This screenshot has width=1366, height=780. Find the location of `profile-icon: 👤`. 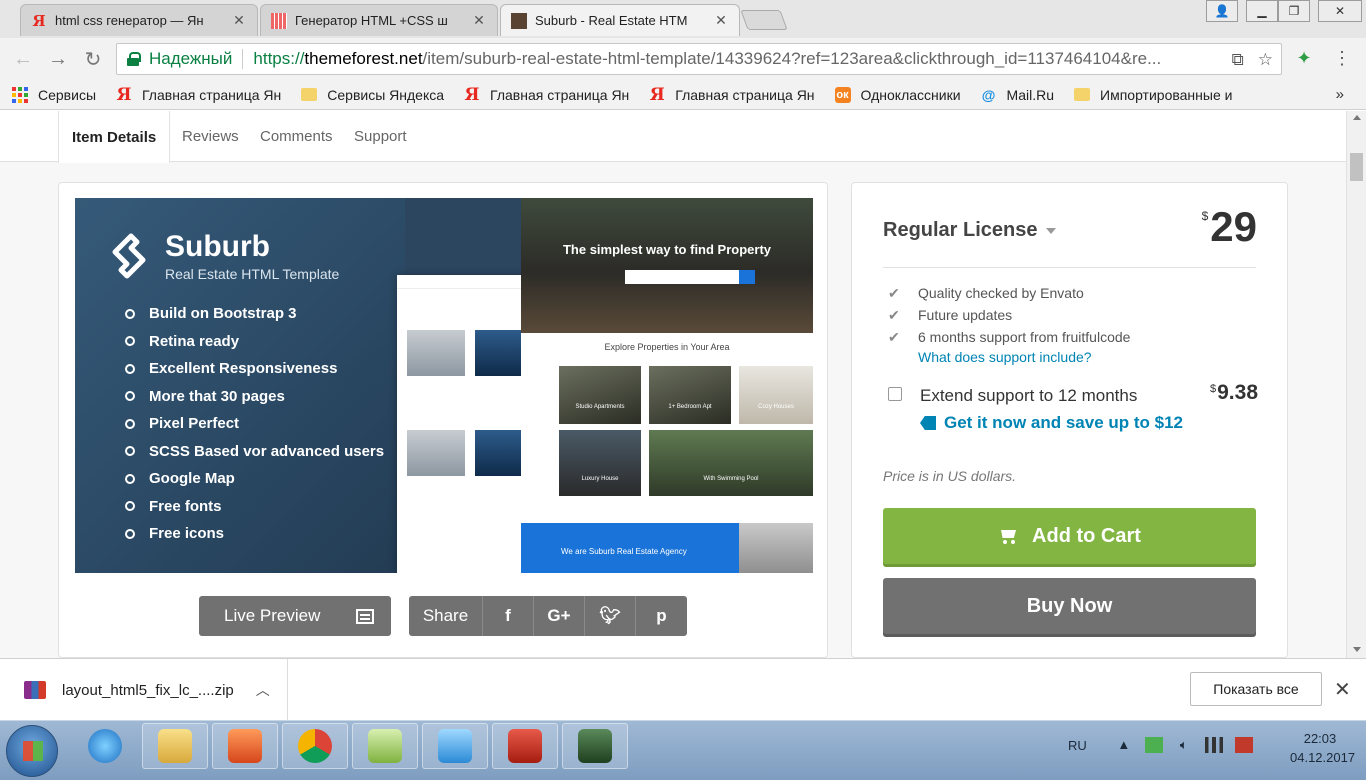

profile-icon: 👤 is located at coordinates (1222, 11).